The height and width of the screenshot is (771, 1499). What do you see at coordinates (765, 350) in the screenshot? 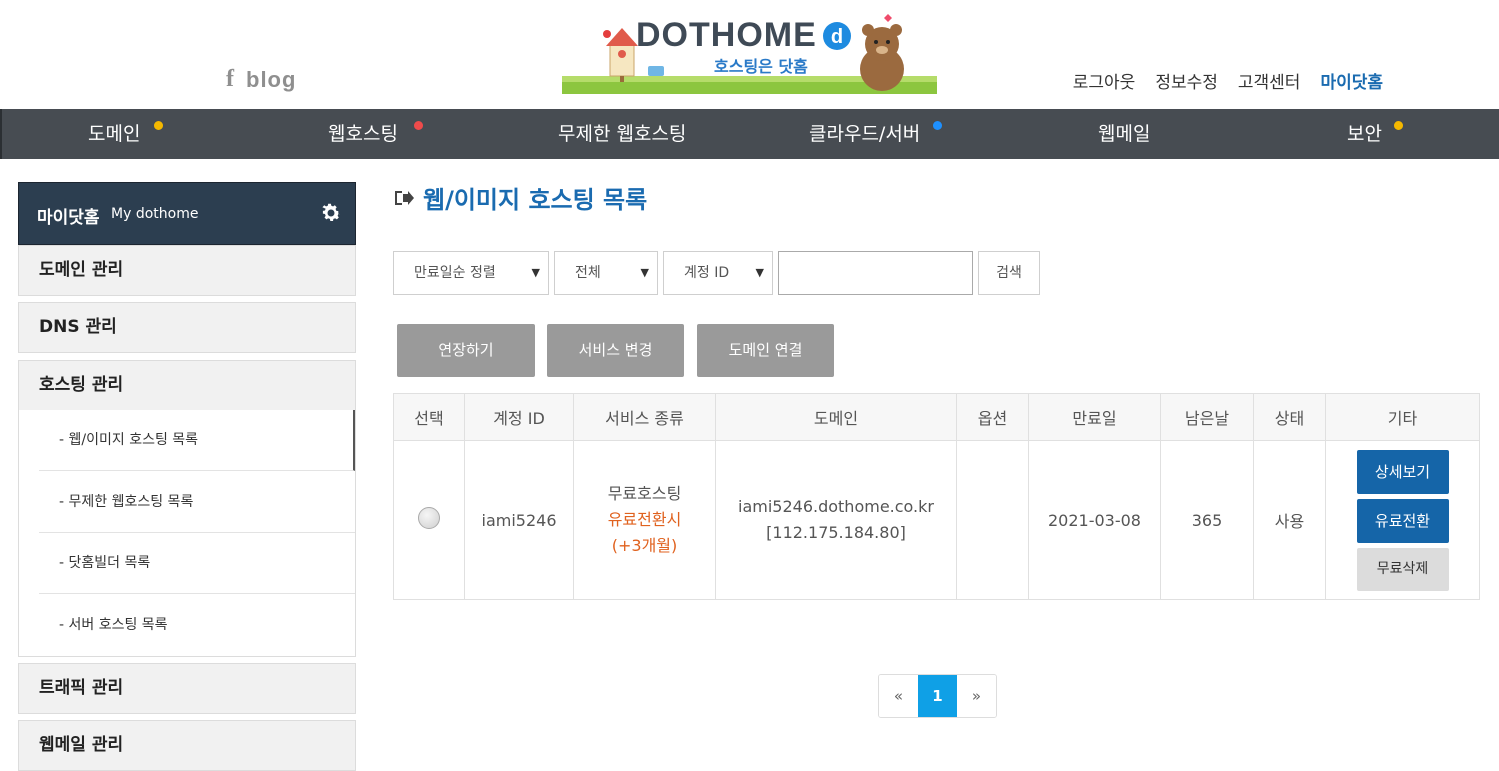
I see `connect-domain-button: 도메인 연결` at bounding box center [765, 350].